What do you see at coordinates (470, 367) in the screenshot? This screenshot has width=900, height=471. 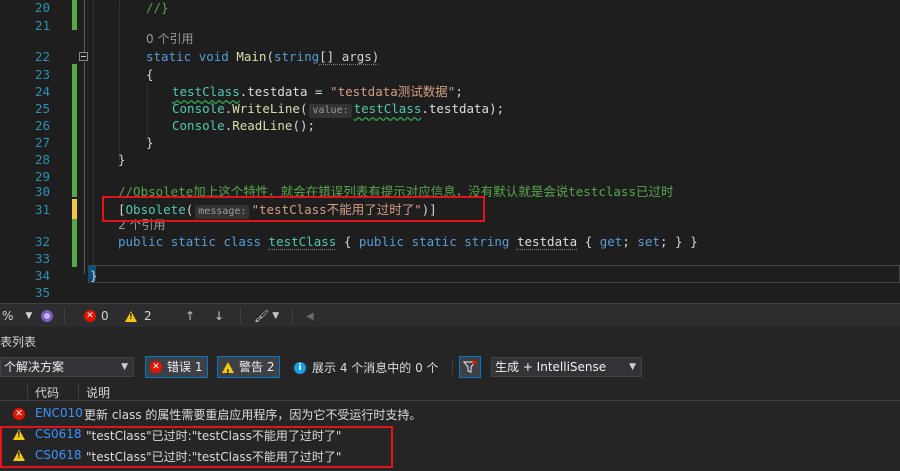 I see `filter-icon` at bounding box center [470, 367].